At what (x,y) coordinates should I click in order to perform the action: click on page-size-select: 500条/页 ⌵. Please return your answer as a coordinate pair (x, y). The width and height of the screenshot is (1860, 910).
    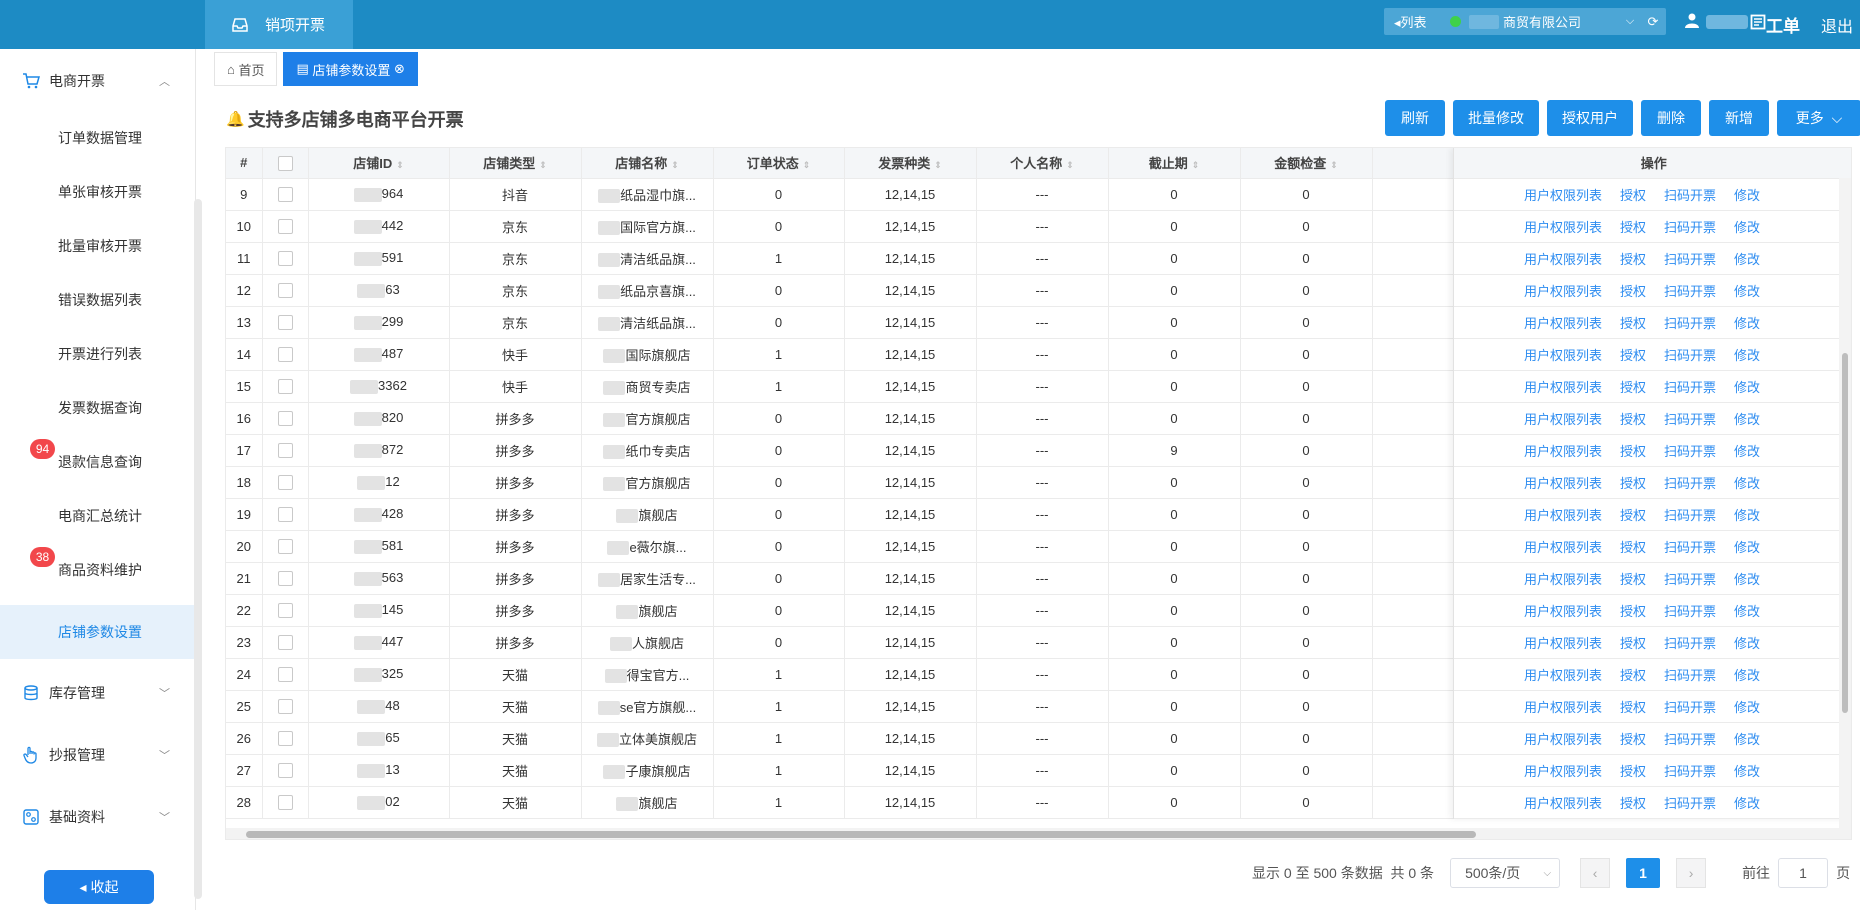
    Looking at the image, I should click on (1505, 873).